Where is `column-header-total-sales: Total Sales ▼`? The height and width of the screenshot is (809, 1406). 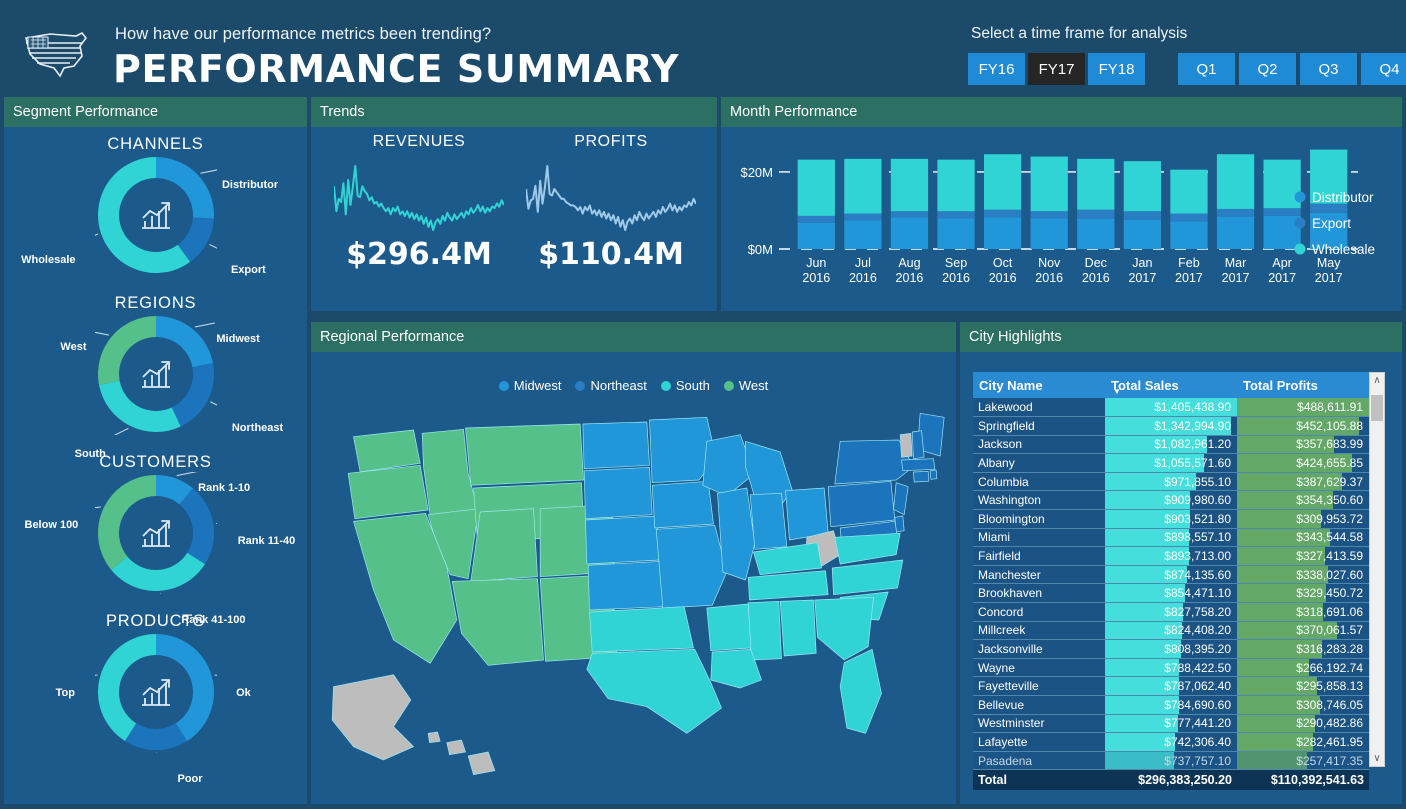 column-header-total-sales: Total Sales ▼ is located at coordinates (1171, 385).